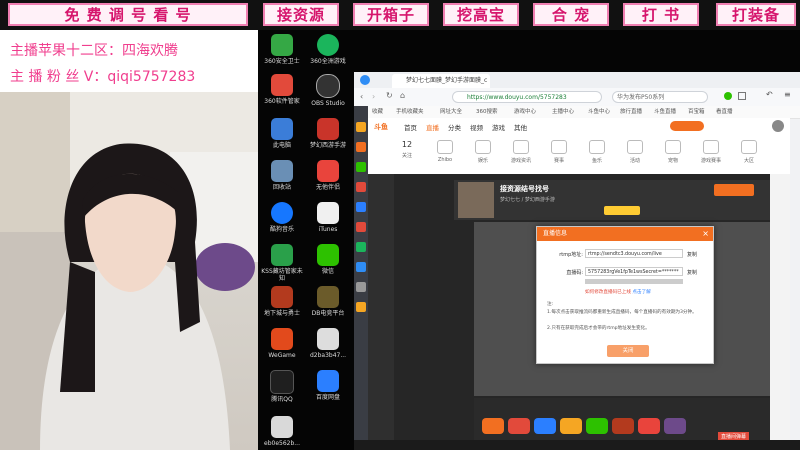 The height and width of the screenshot is (450, 800). Describe the element at coordinates (711, 152) in the screenshot. I see `category-item: 游戏赛事` at that location.